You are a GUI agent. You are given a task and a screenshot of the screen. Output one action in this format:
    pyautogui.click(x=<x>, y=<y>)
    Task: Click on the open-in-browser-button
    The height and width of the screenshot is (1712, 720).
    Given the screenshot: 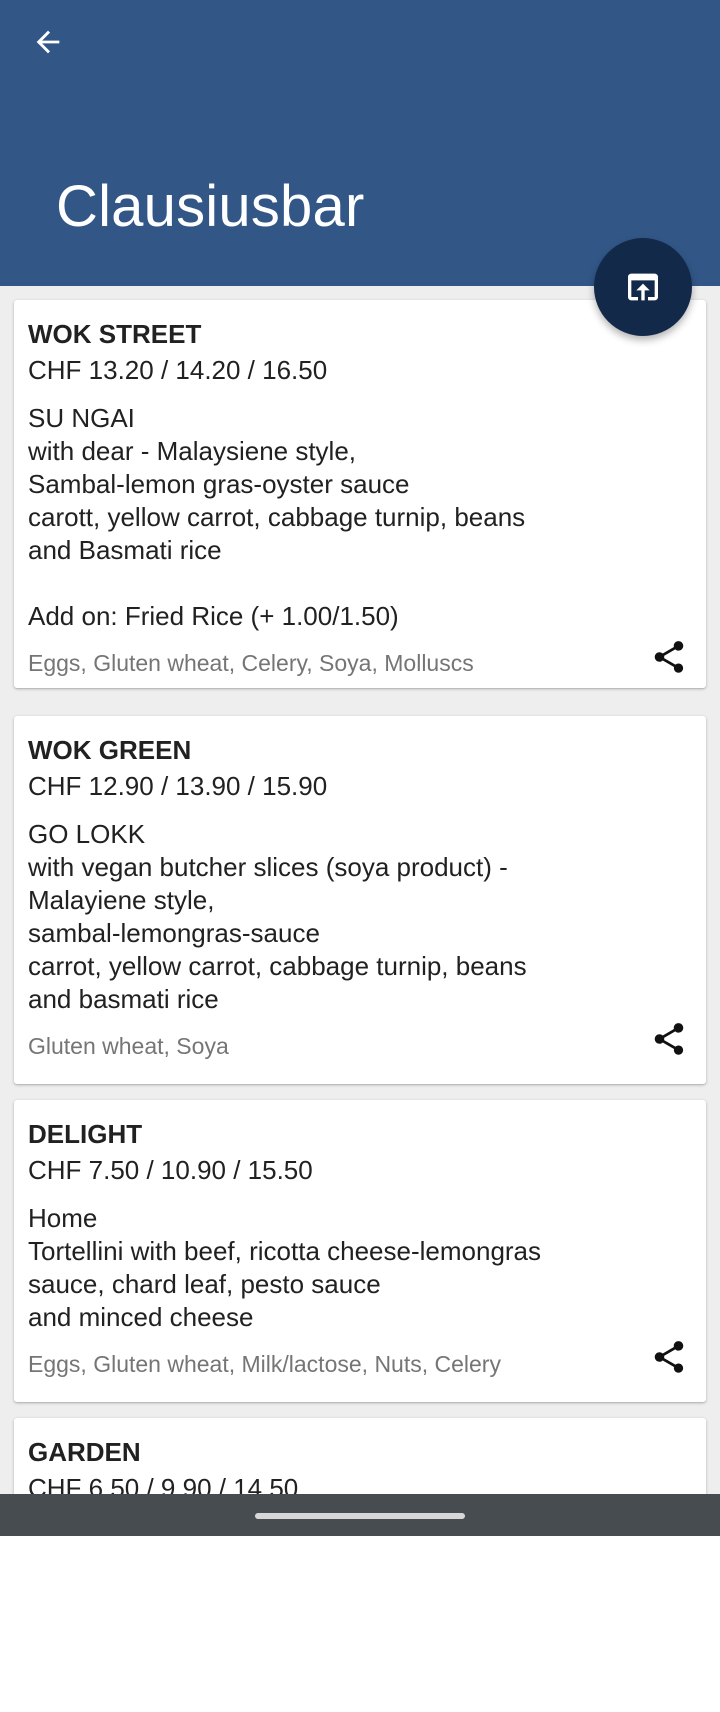 What is the action you would take?
    pyautogui.click(x=643, y=287)
    